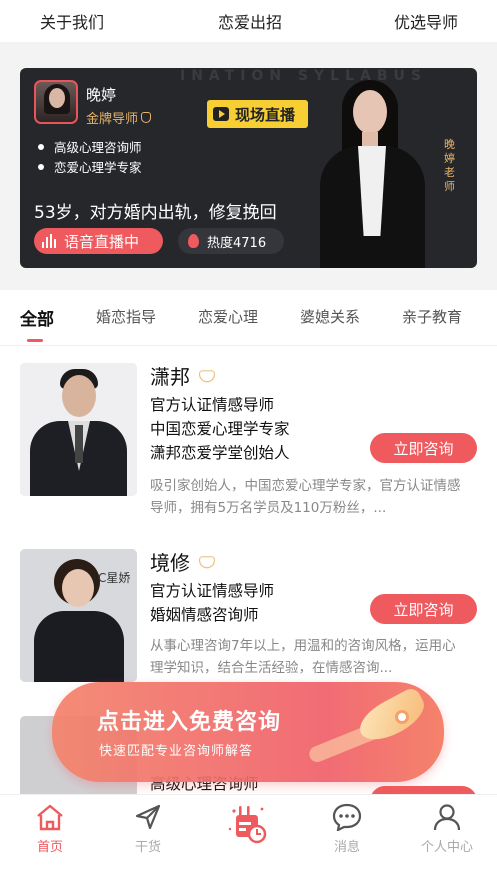 The height and width of the screenshot is (883, 497). I want to click on counselor-name: 境修, so click(170, 563).